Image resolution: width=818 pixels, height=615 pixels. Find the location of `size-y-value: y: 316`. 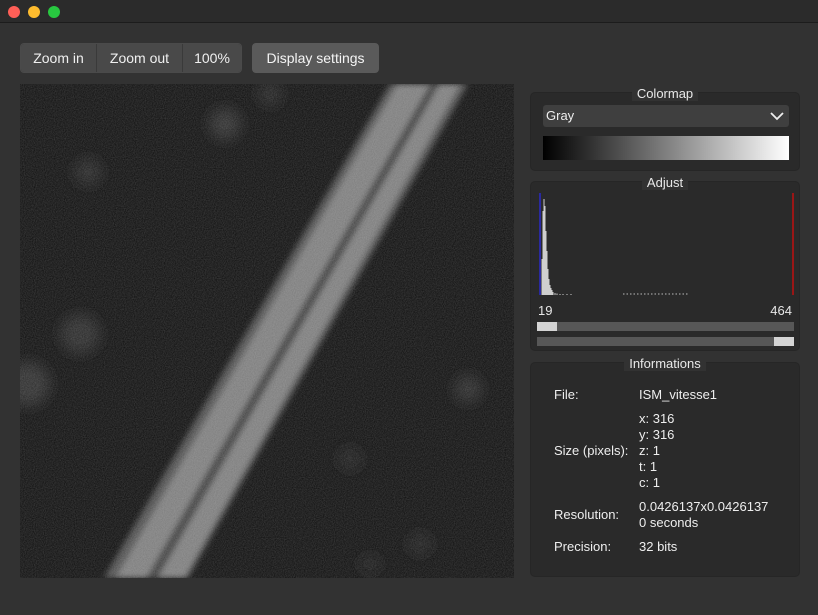

size-y-value: y: 316 is located at coordinates (657, 434).